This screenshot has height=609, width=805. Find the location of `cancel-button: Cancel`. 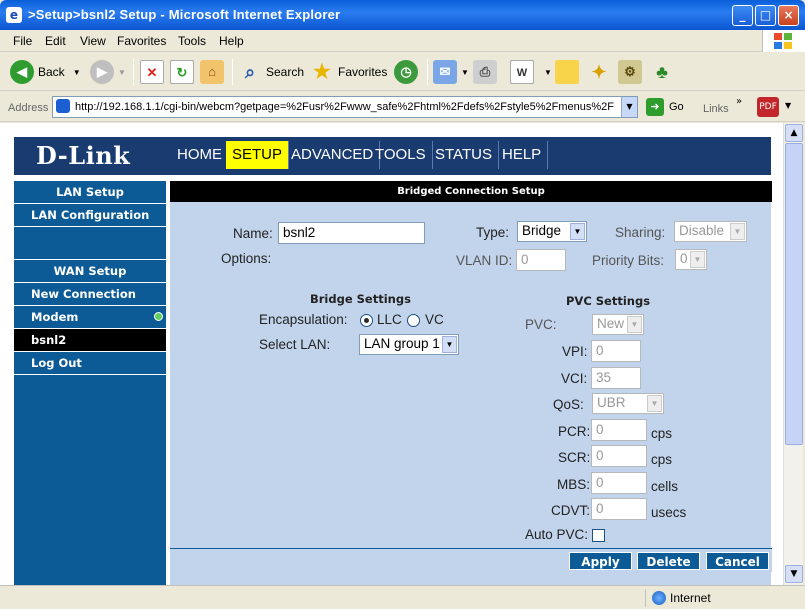

cancel-button: Cancel is located at coordinates (737, 561).